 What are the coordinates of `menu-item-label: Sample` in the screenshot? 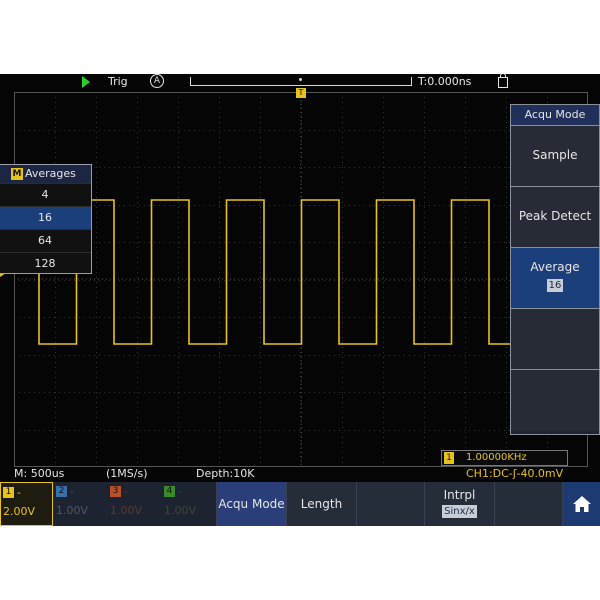 It's located at (555, 155).